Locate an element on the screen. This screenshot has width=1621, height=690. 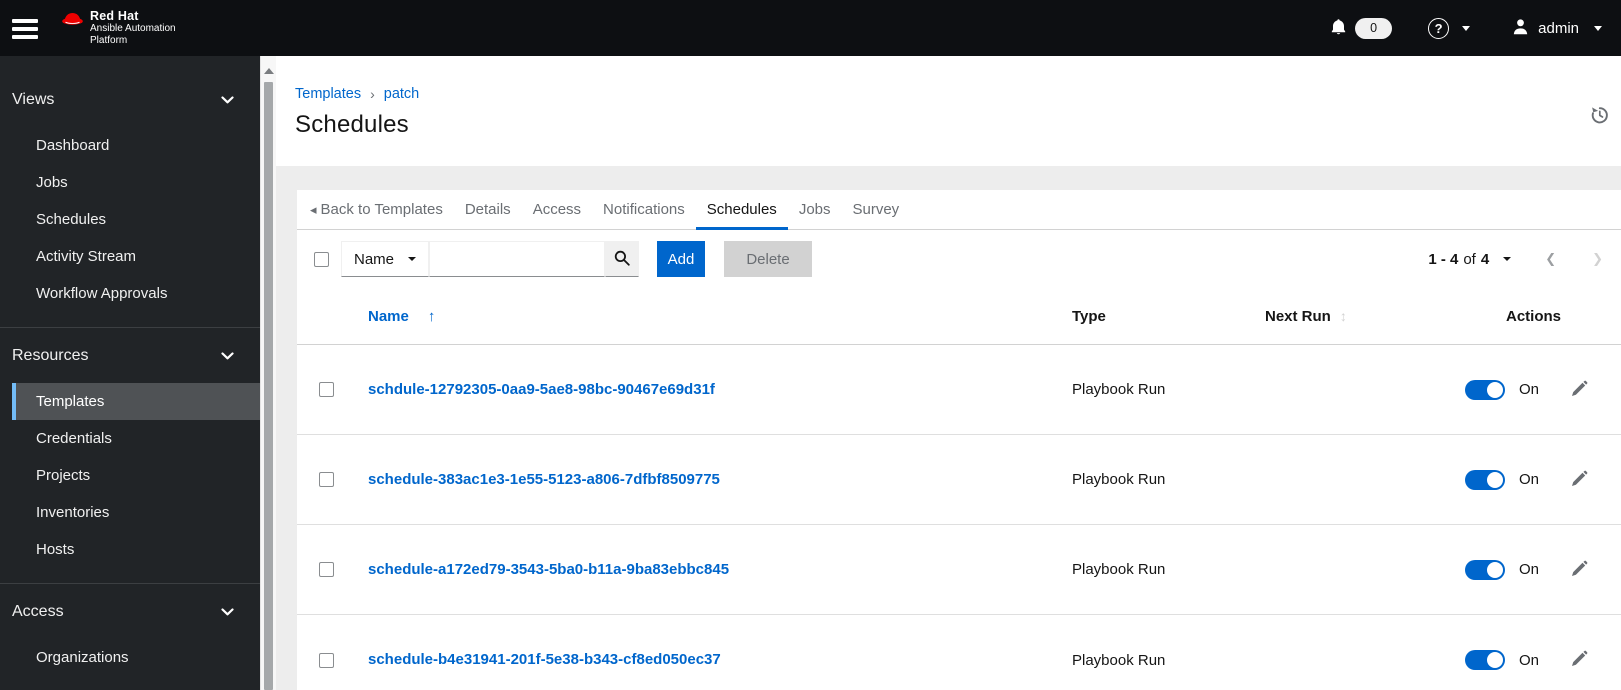
notification-badge: 0 is located at coordinates (1374, 28).